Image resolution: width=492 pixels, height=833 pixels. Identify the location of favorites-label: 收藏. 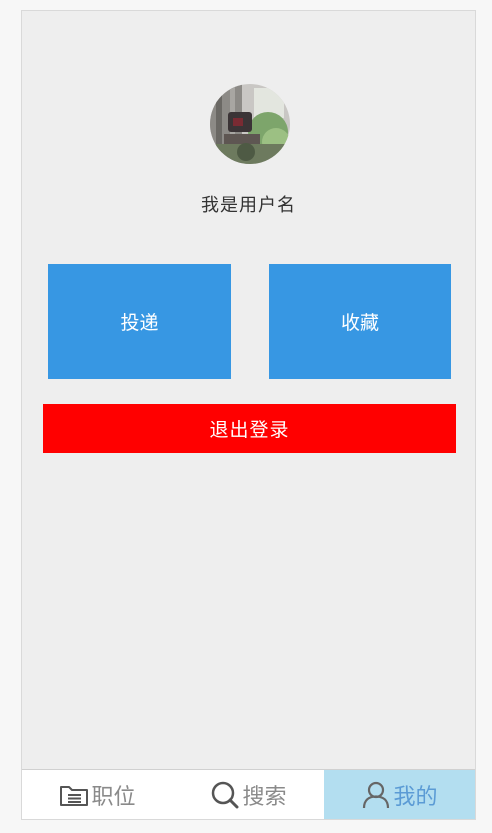
(359, 323).